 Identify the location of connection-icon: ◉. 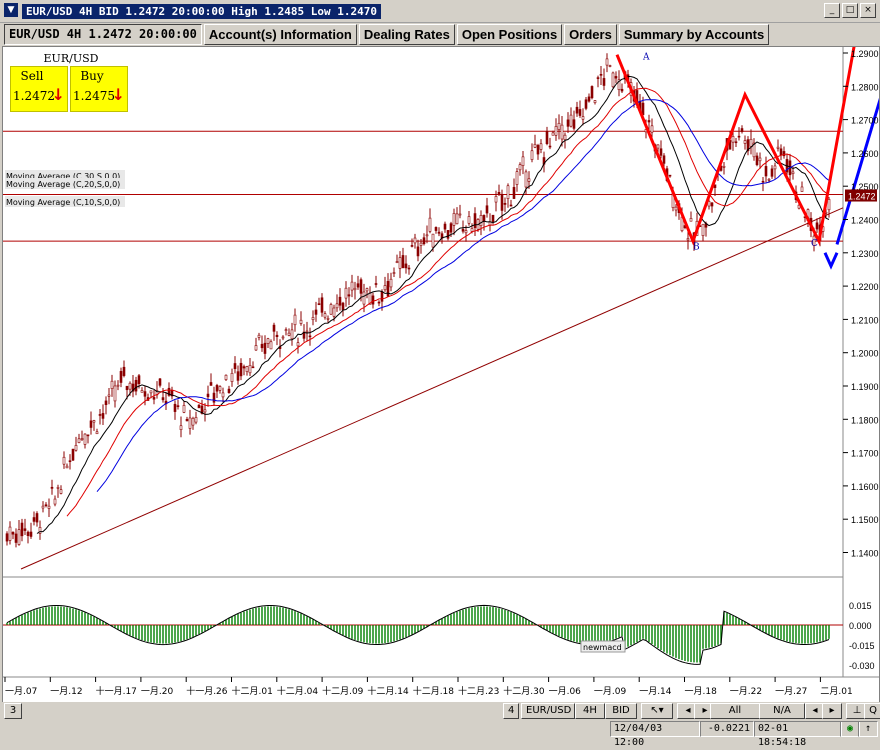
(850, 729).